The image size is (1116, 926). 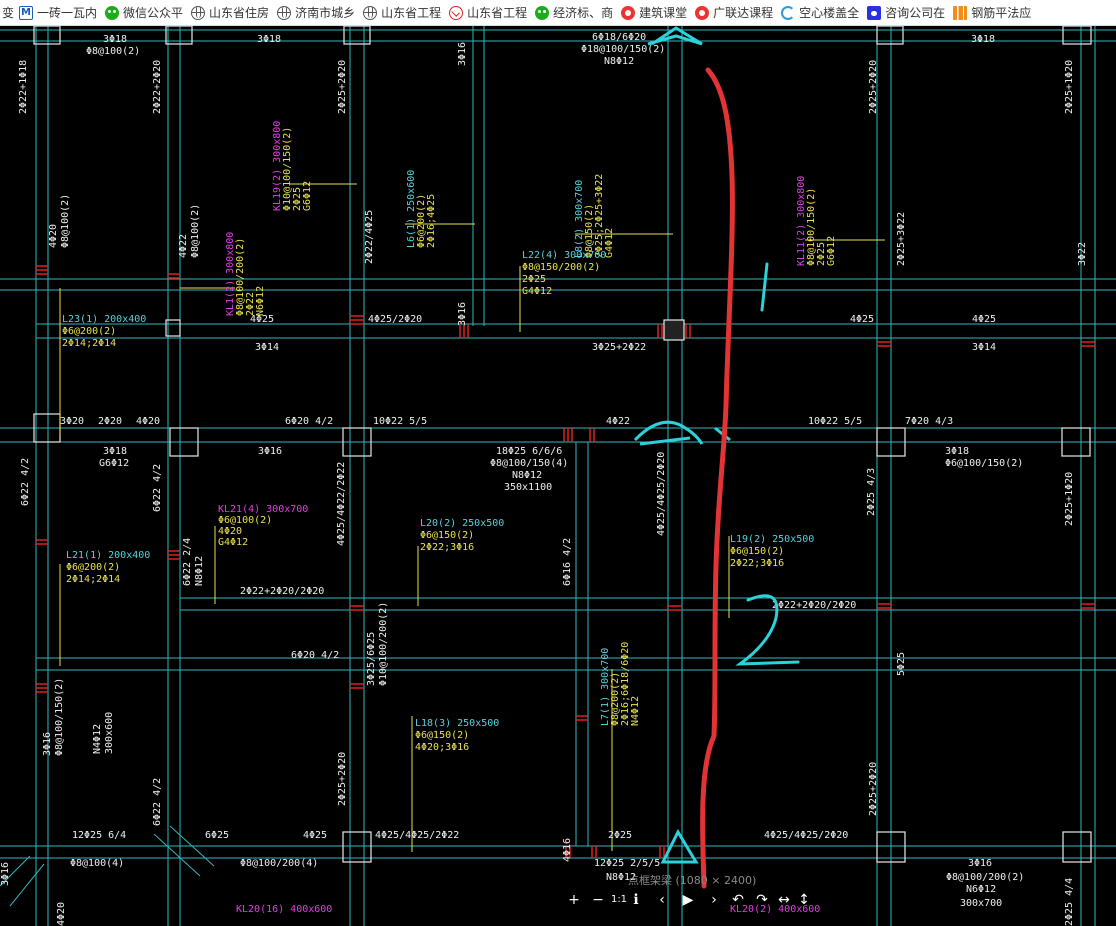 What do you see at coordinates (804, 900) in the screenshot?
I see `flip-vertical-button: ↕` at bounding box center [804, 900].